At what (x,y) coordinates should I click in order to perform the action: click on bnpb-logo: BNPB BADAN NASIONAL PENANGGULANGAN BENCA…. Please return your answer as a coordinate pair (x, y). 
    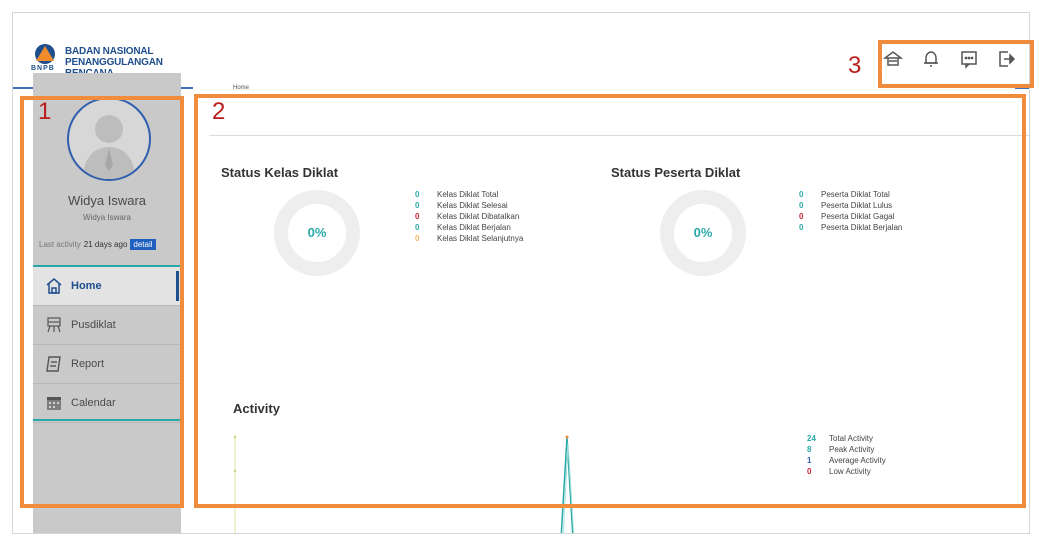
    Looking at the image, I should click on (111, 61).